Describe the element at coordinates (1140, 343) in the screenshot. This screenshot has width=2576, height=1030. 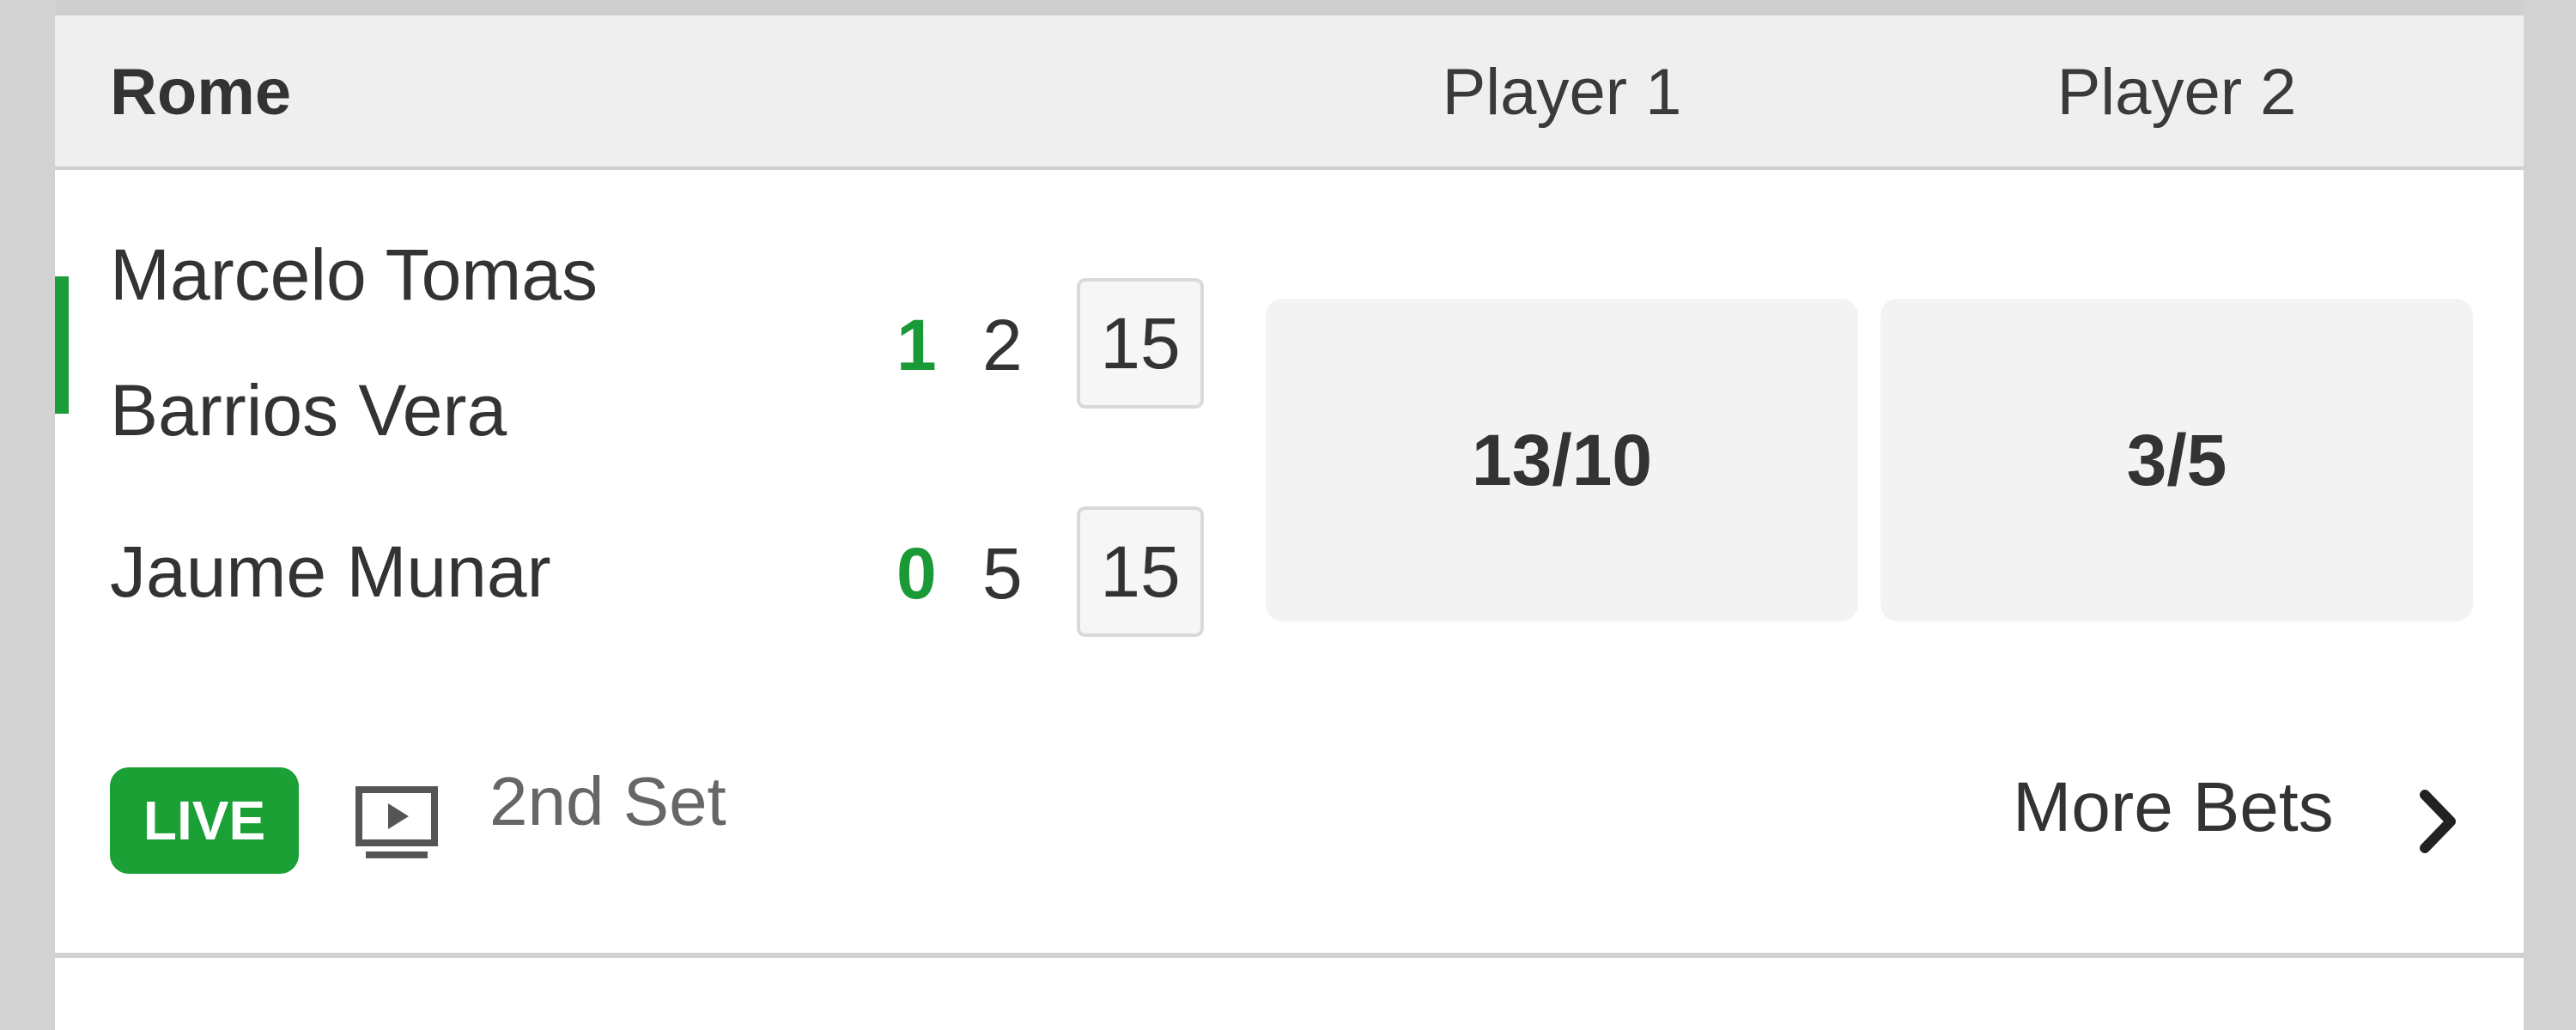
I see `player1-points: 15` at that location.